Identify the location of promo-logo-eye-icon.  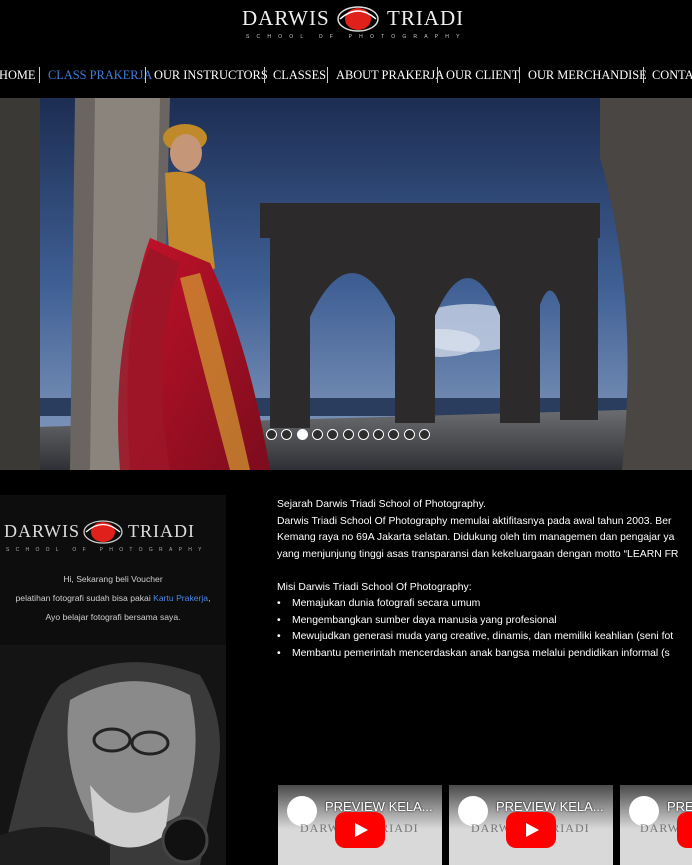
(103, 532).